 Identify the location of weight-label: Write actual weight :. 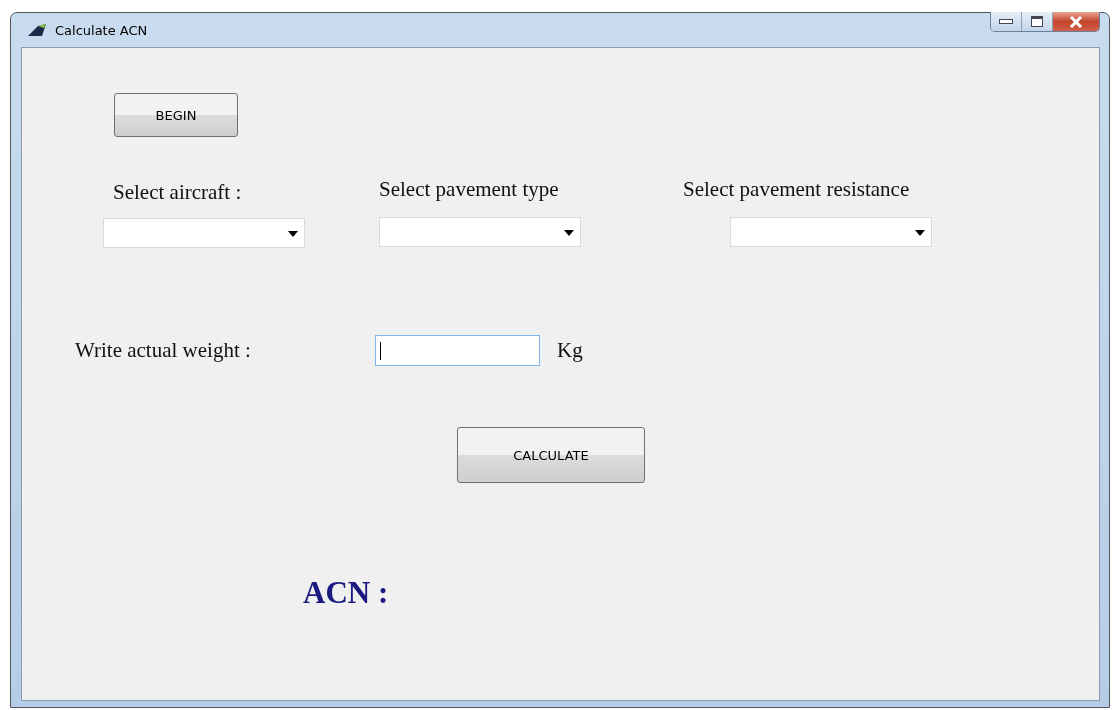
(163, 350).